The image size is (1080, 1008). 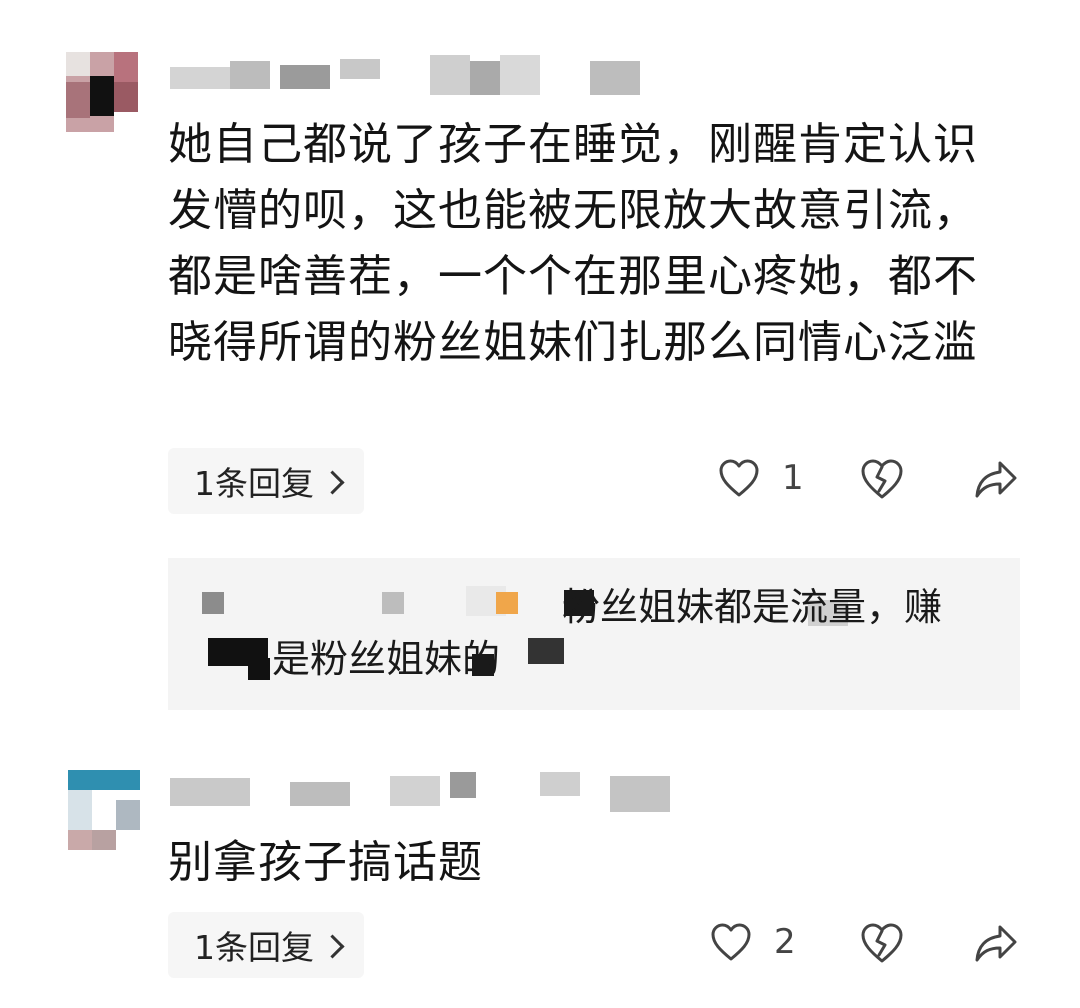 I want to click on like-button: 2, so click(x=753, y=942).